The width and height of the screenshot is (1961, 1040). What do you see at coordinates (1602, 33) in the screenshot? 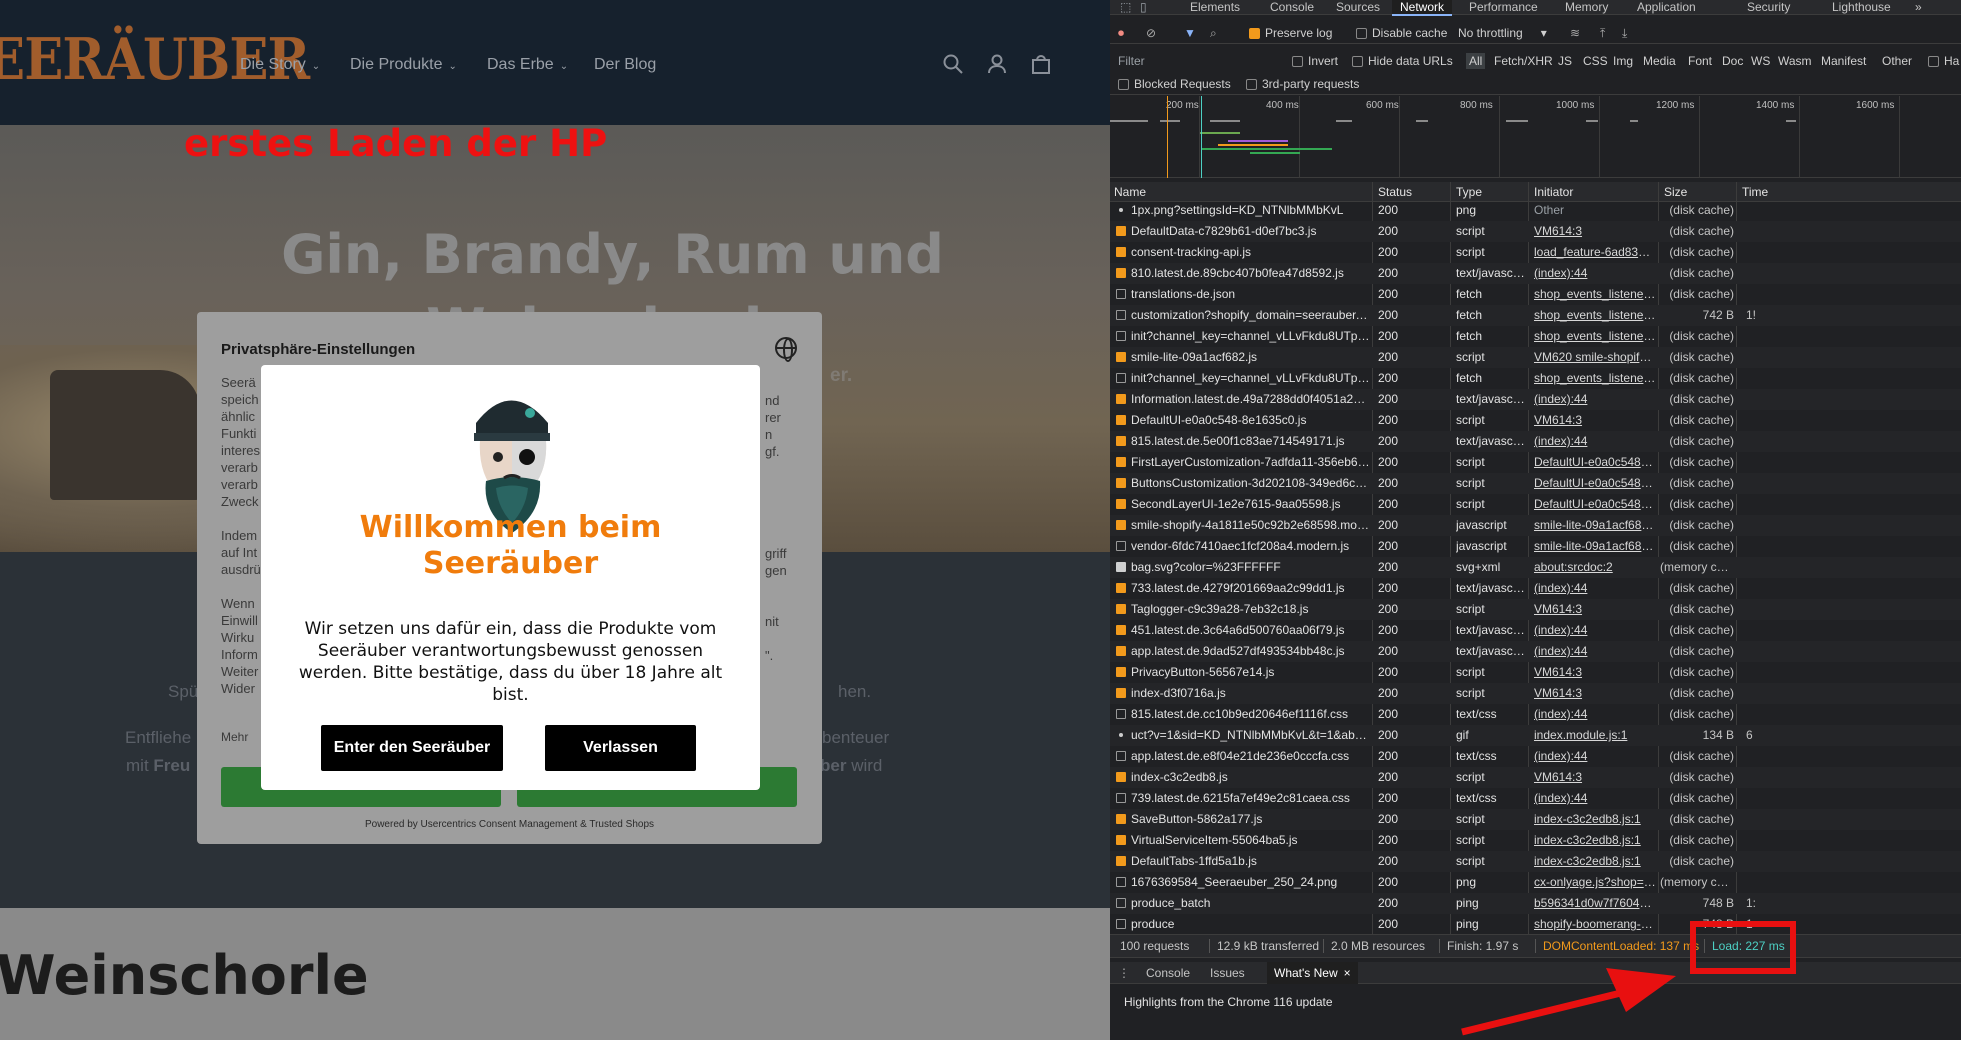
I see `import-har-icon: ⤒` at bounding box center [1602, 33].